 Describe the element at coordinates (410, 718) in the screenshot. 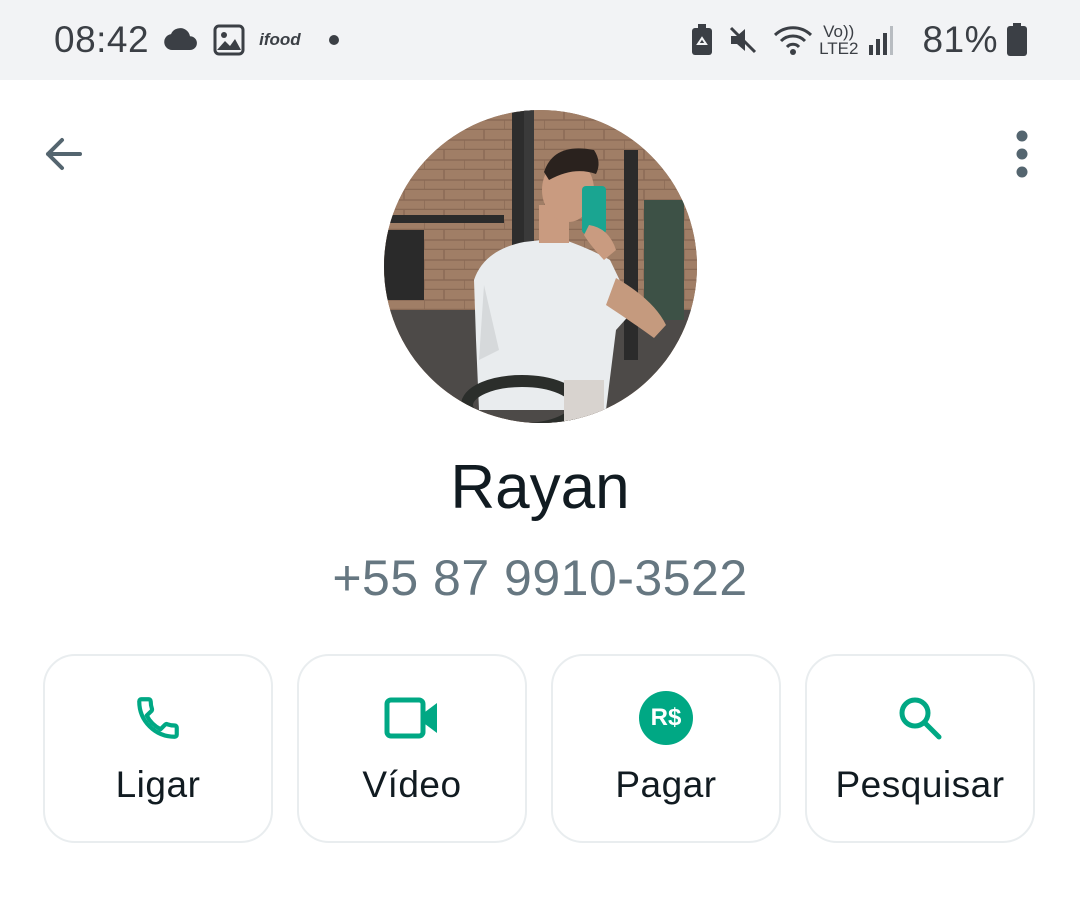

I see `video-icon` at that location.